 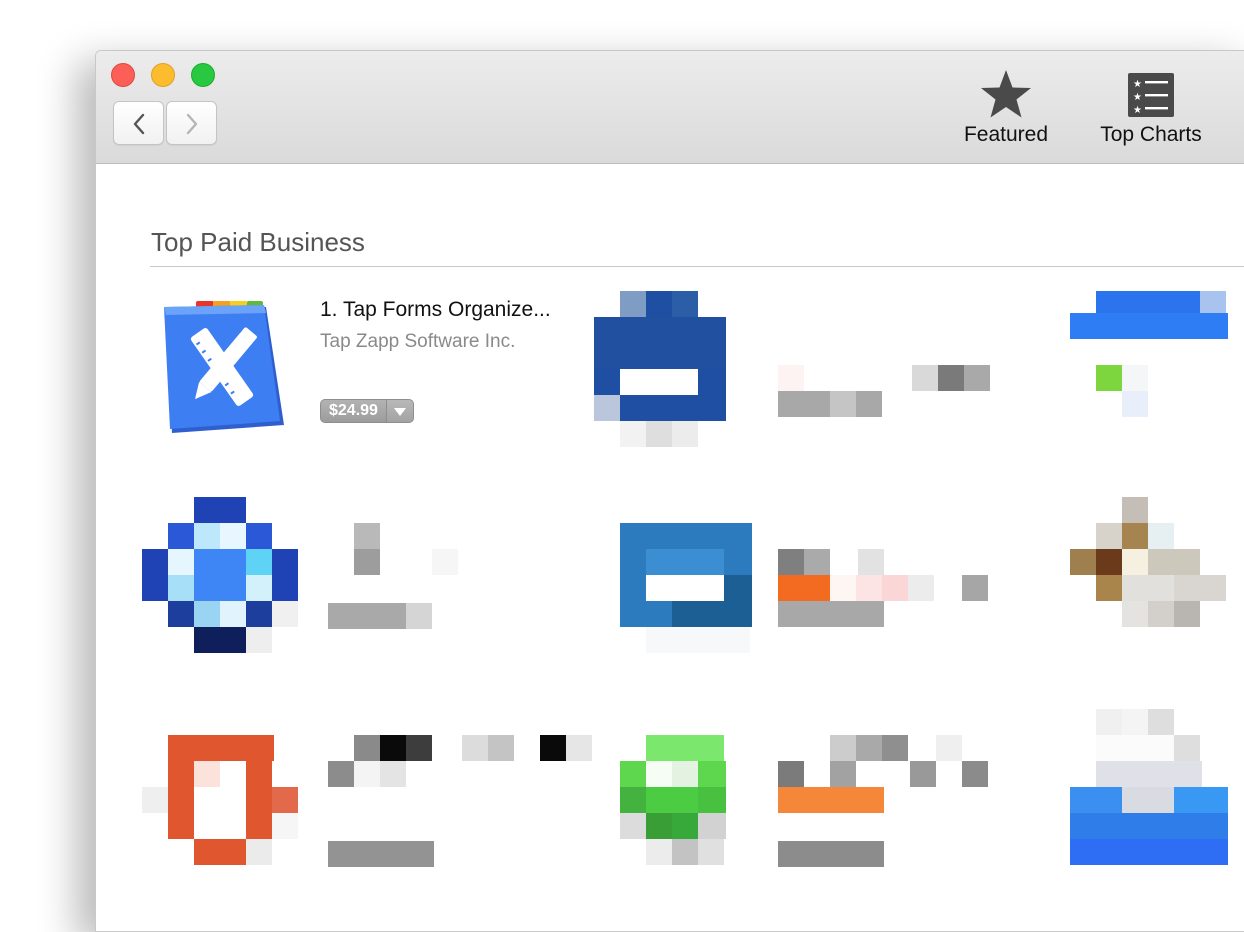 I want to click on triangle-down-icon, so click(x=399, y=412).